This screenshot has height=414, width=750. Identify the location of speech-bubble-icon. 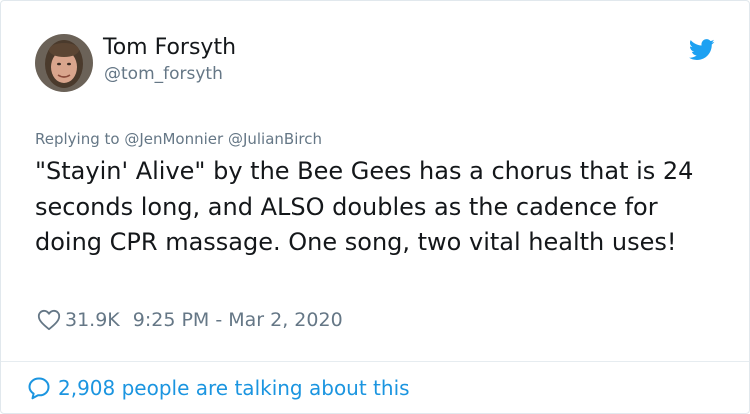
(39, 388).